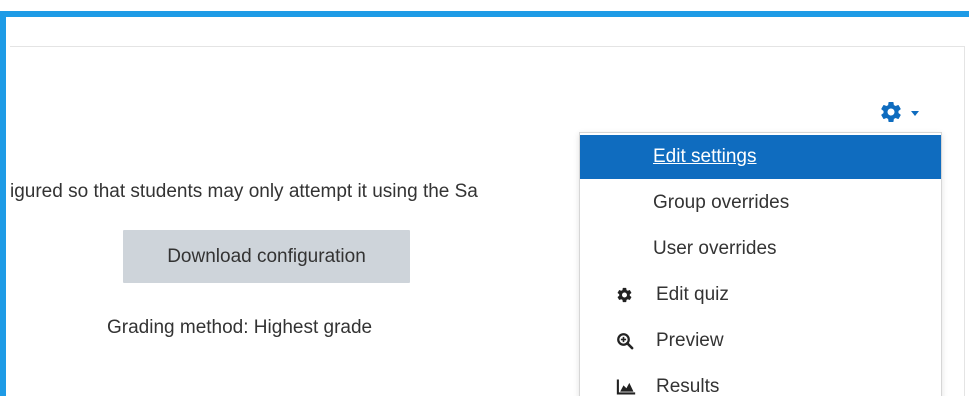 Image resolution: width=969 pixels, height=396 pixels. Describe the element at coordinates (626, 387) in the screenshot. I see `area-chart-icon` at that location.